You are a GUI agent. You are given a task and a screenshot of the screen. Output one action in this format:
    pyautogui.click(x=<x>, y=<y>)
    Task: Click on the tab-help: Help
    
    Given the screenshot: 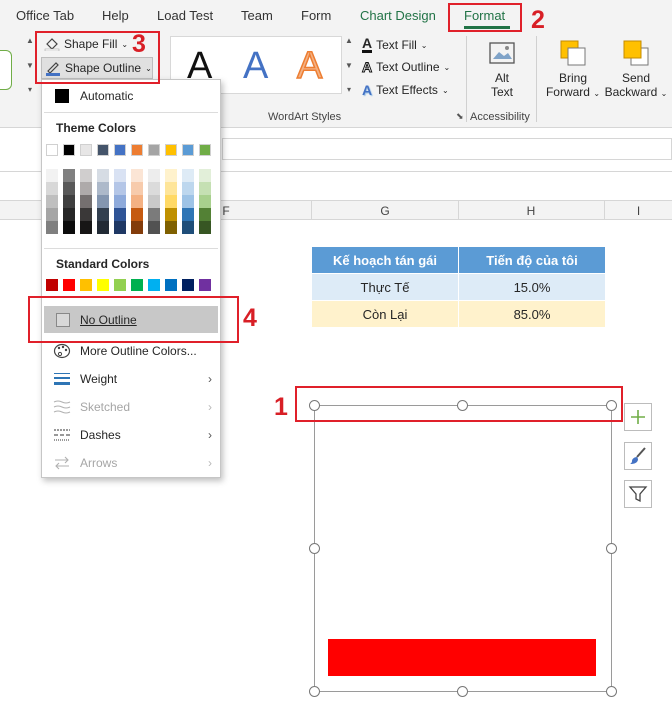 What is the action you would take?
    pyautogui.click(x=115, y=15)
    